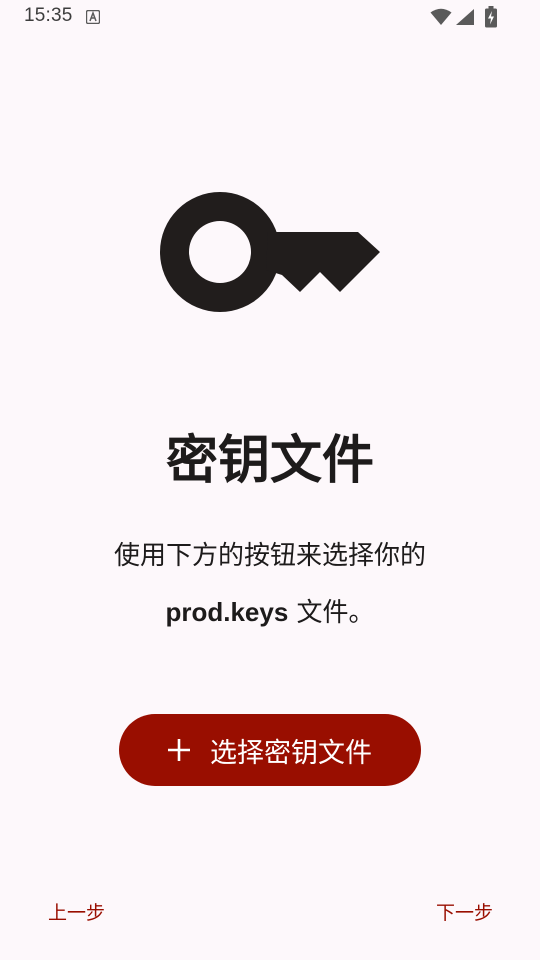 Image resolution: width=540 pixels, height=960 pixels. Describe the element at coordinates (269, 461) in the screenshot. I see `page-title: 密钥文件` at that location.